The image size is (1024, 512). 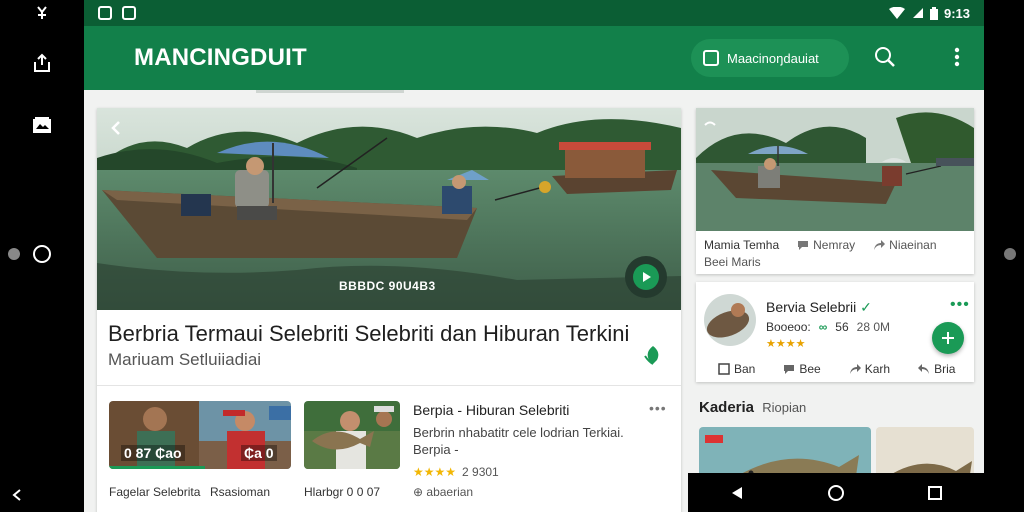 I want to click on thumbnail-badge-right: ₵a 0, so click(x=259, y=453).